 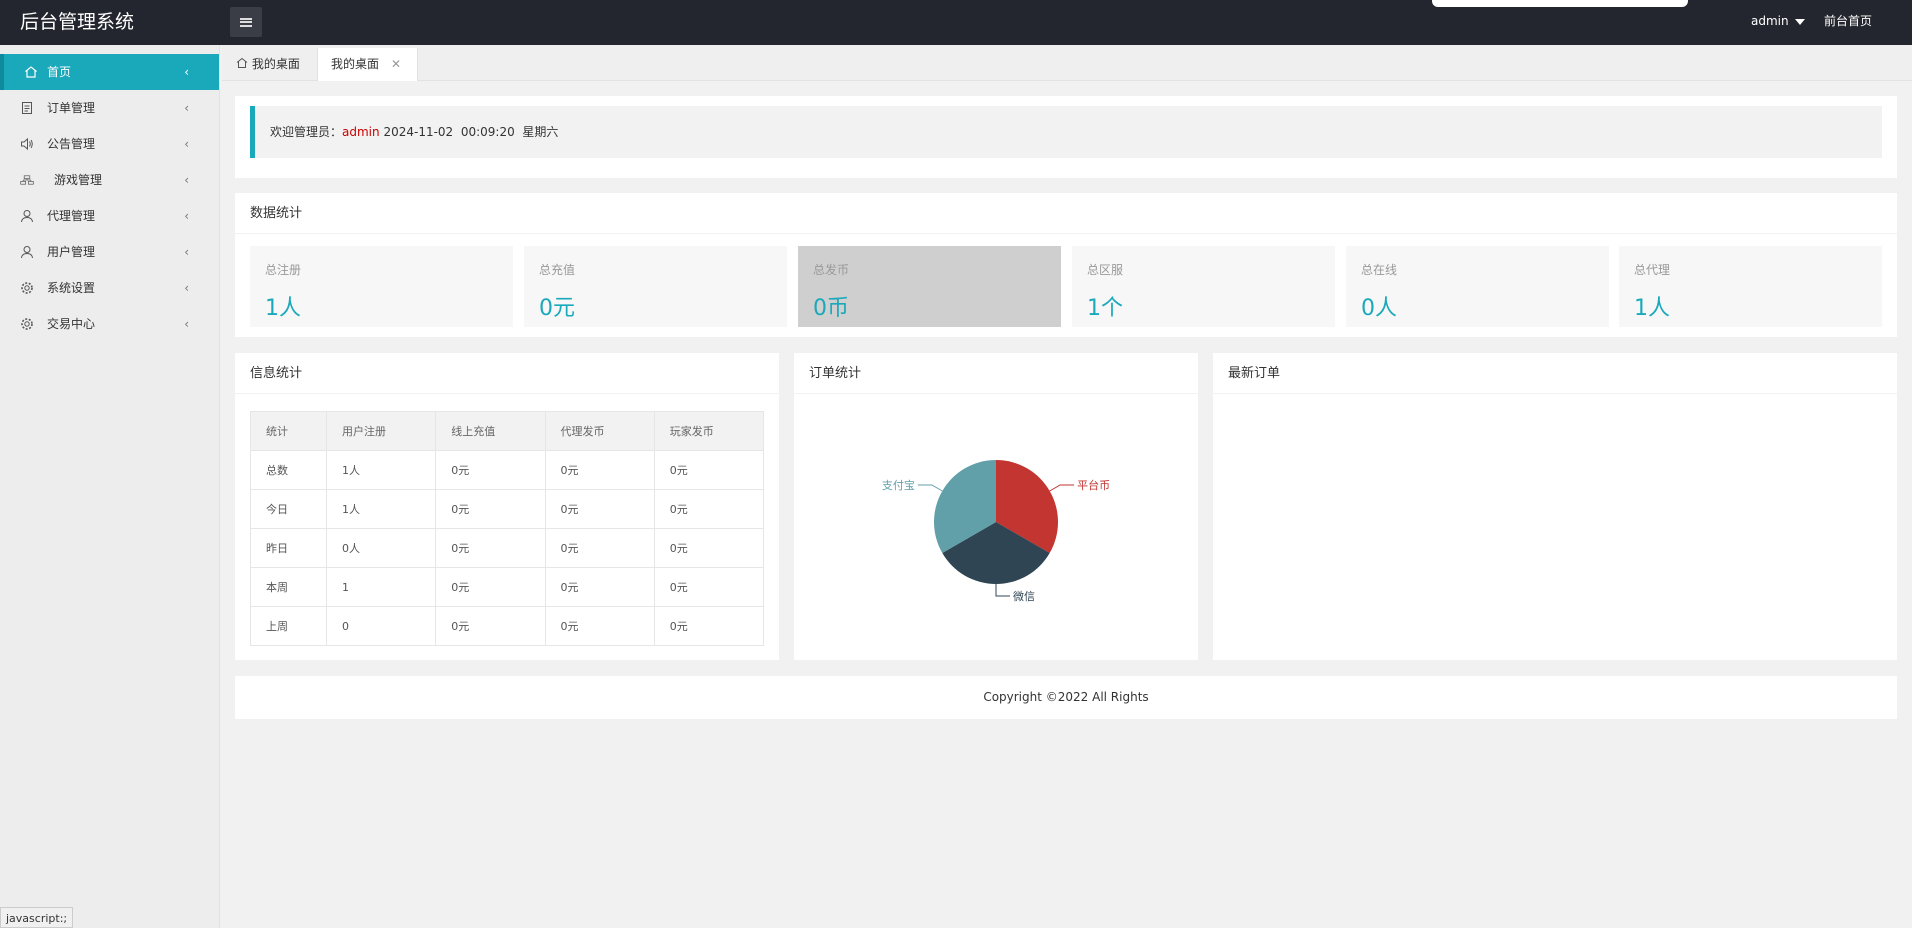 What do you see at coordinates (655, 286) in the screenshot?
I see `stat-total-recharge: 总充值 0元` at bounding box center [655, 286].